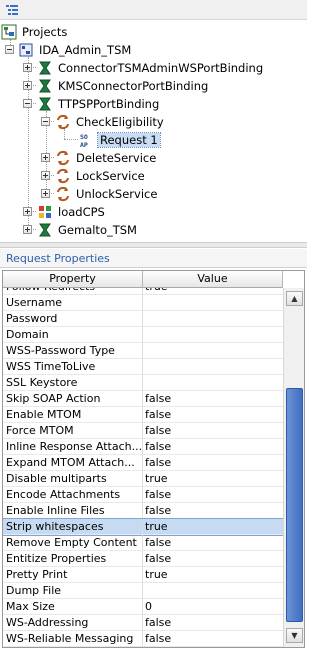 This screenshot has height=649, width=320. I want to click on table-row: WS-Addressing false, so click(143, 623).